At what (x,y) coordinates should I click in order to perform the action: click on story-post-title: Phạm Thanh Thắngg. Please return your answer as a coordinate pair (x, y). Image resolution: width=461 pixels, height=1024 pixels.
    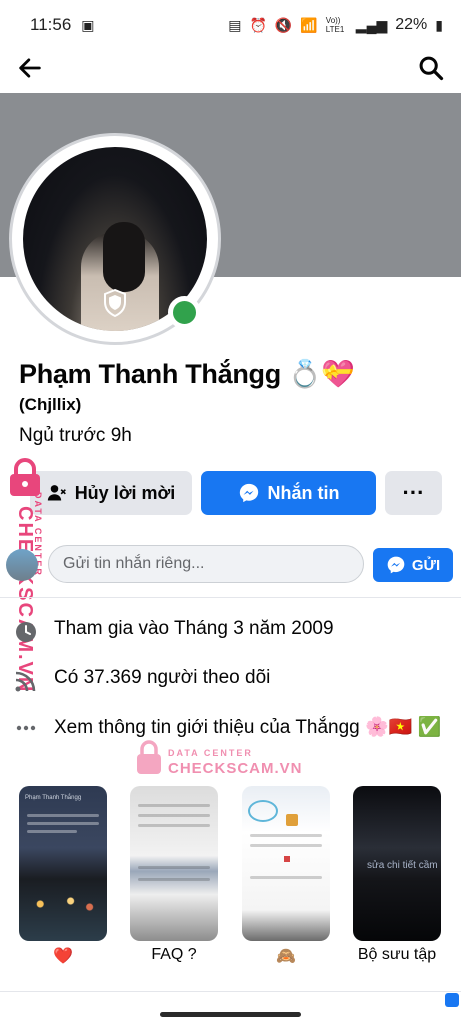
    Looking at the image, I should click on (53, 798).